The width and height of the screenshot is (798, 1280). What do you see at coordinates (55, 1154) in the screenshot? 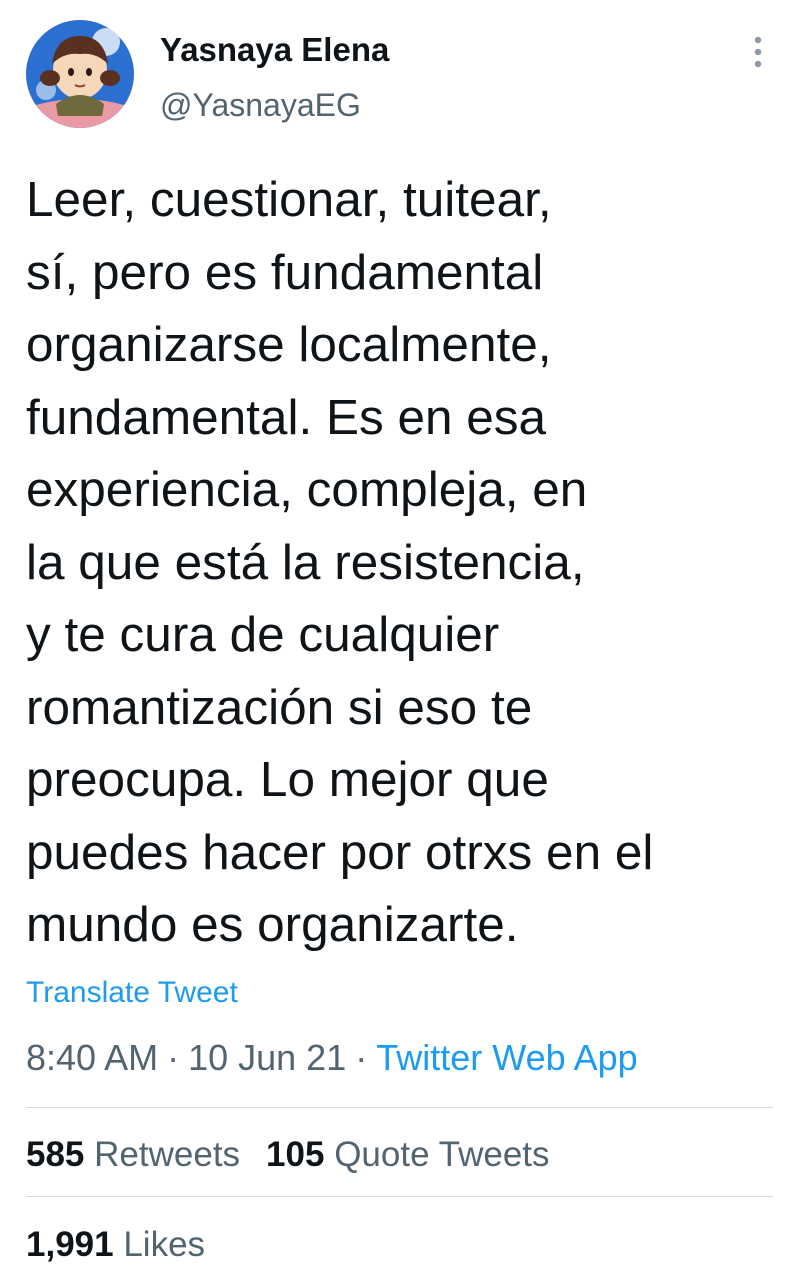
I see `retweets-count: 585` at bounding box center [55, 1154].